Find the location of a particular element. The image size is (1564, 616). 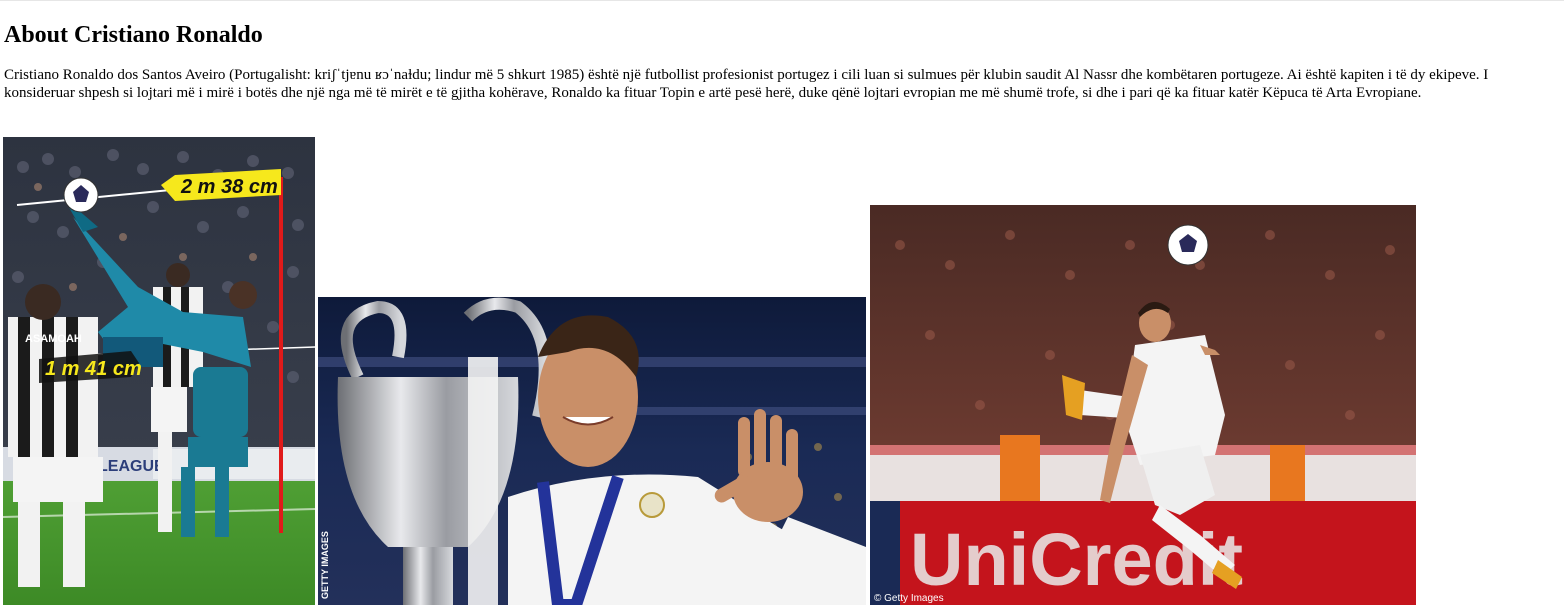

photo-credit: © Getty Images is located at coordinates (909, 598).